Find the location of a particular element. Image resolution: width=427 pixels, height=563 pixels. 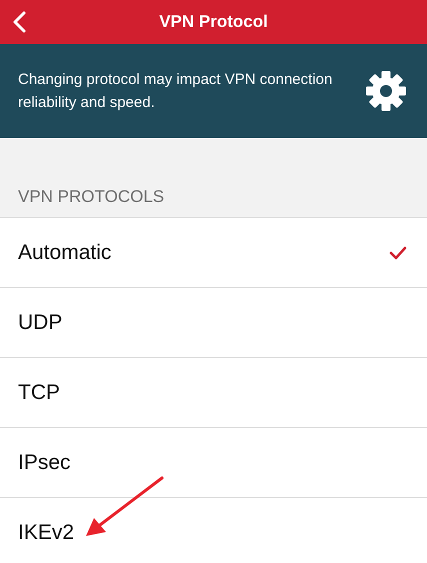

banner-text: Changing protocol may impact VPN connection reliability and speed. is located at coordinates (176, 91).